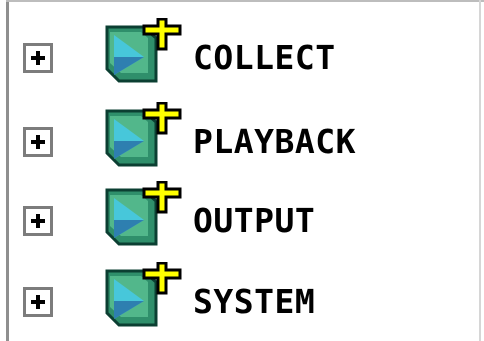 This screenshot has width=484, height=341. I want to click on tree-node-label: PLAYBACK, so click(274, 142).